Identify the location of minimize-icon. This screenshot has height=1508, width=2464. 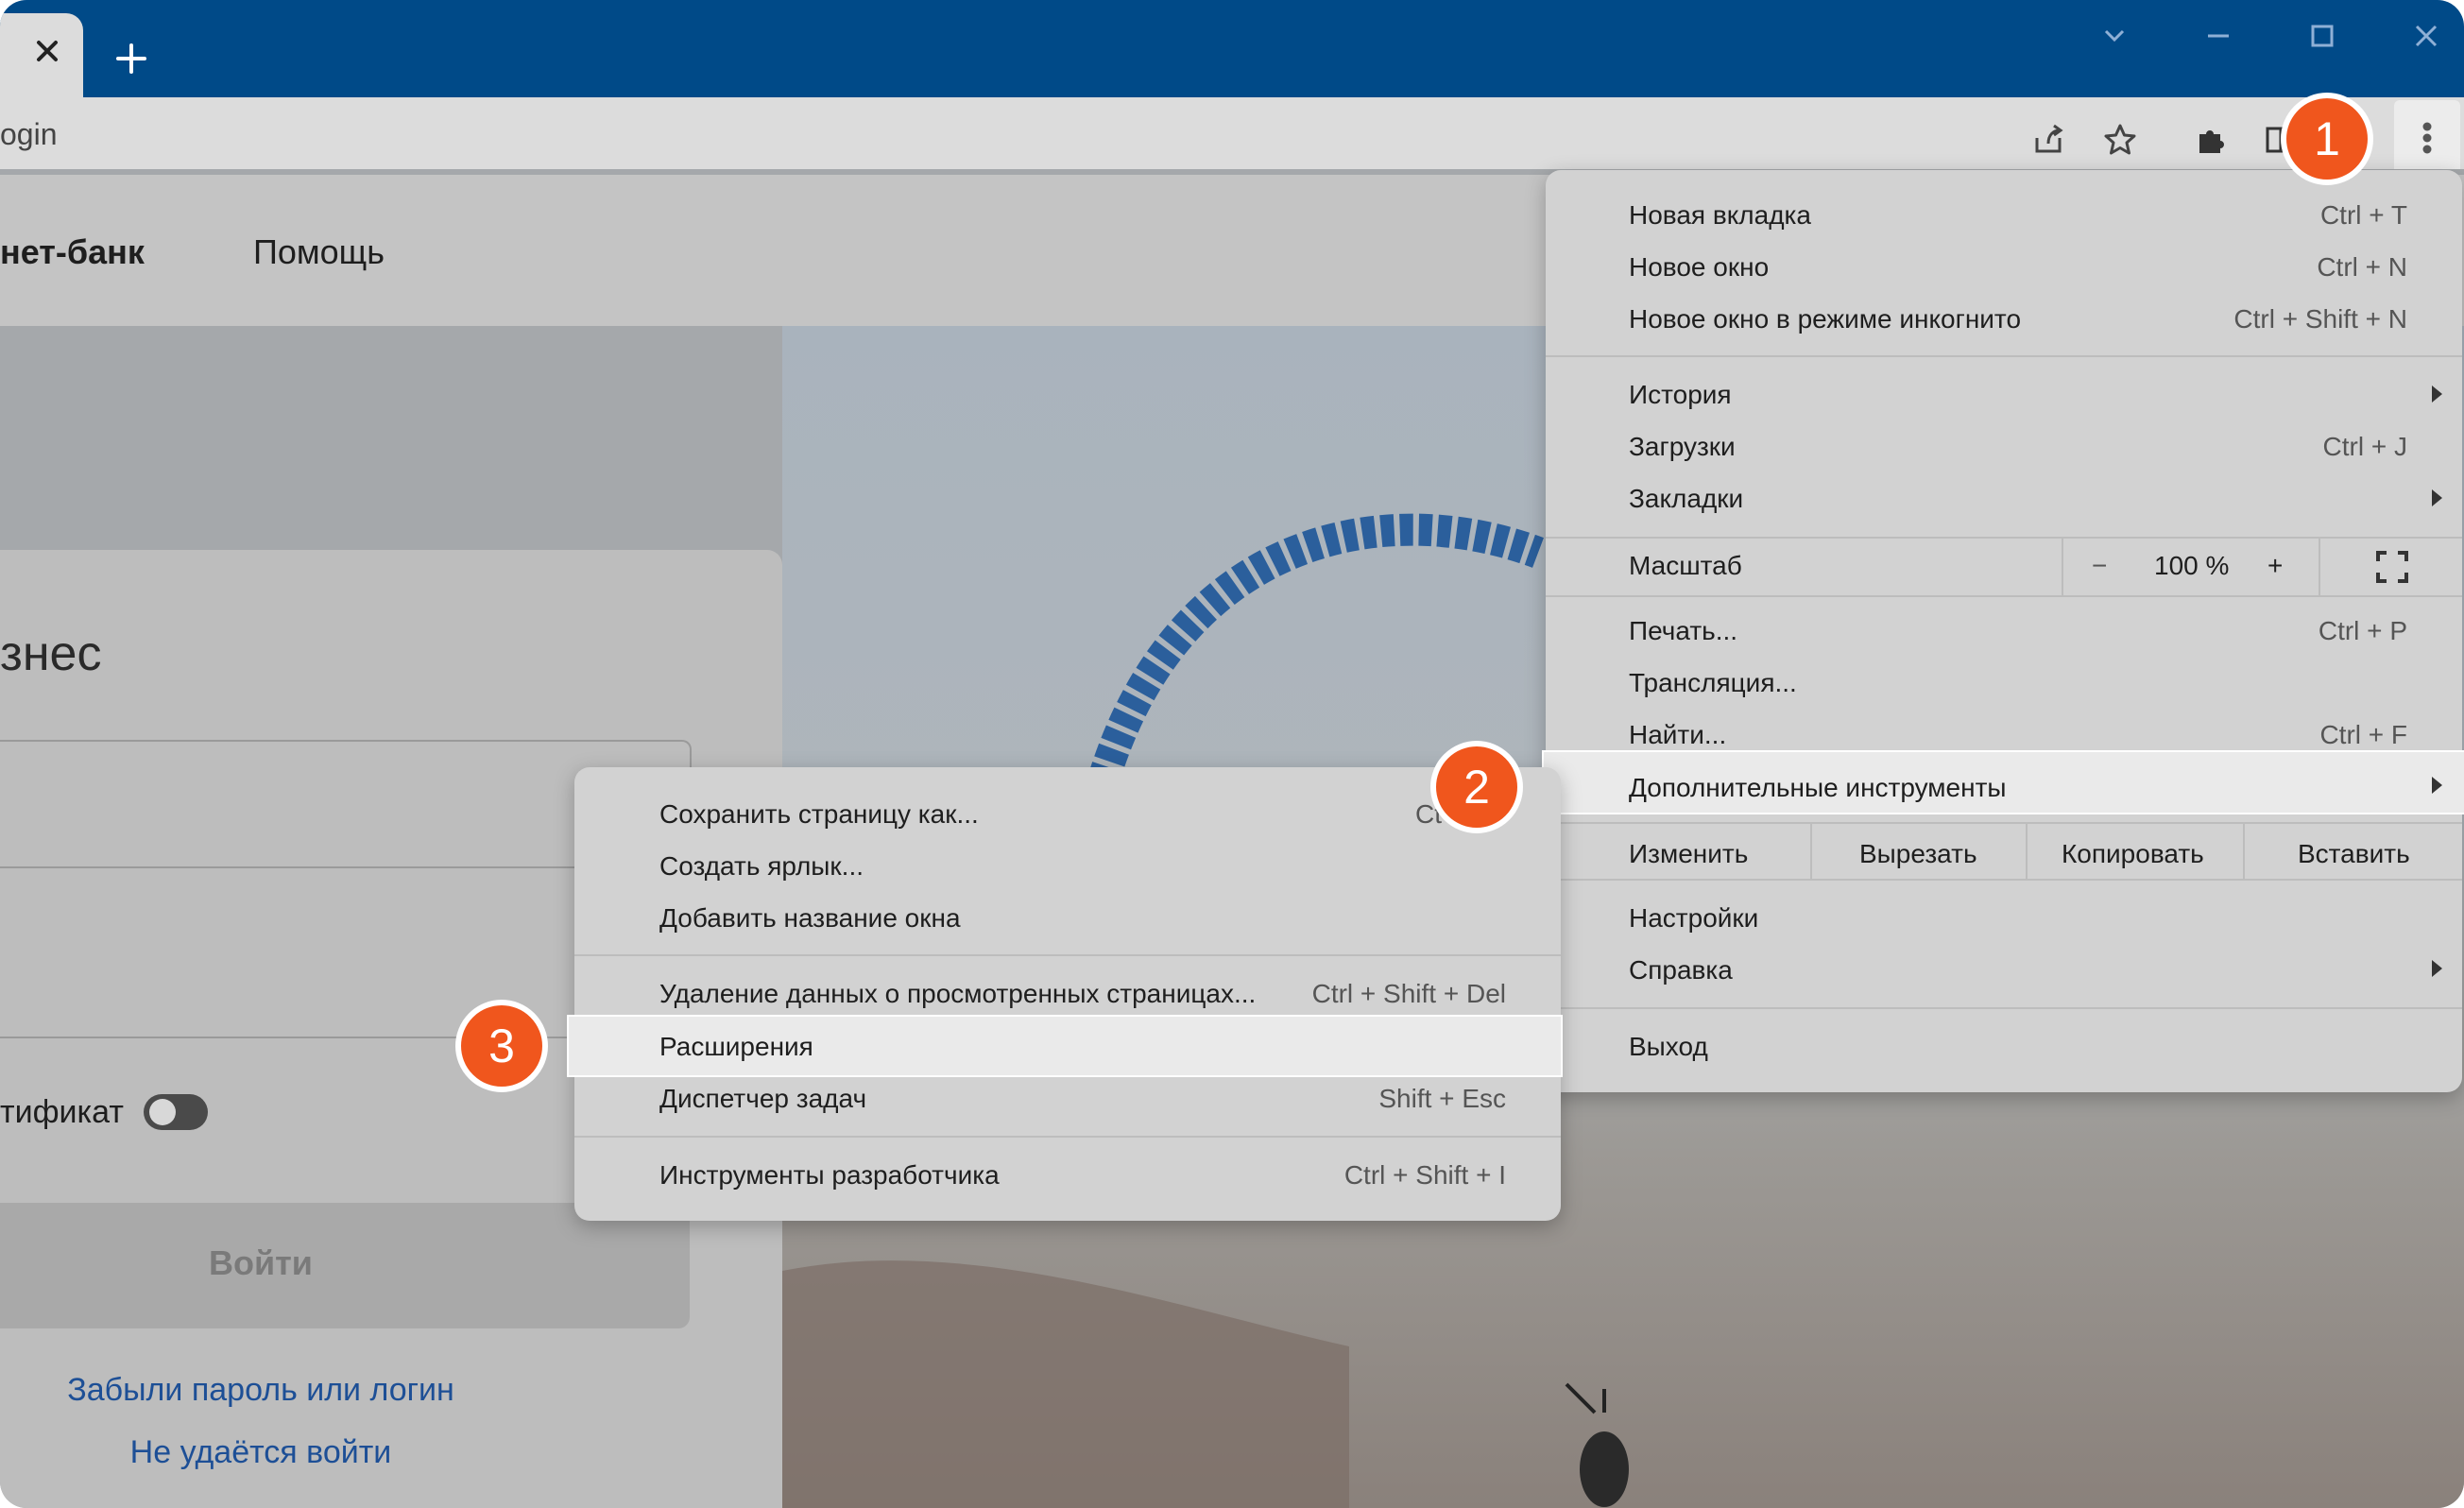
(2218, 36).